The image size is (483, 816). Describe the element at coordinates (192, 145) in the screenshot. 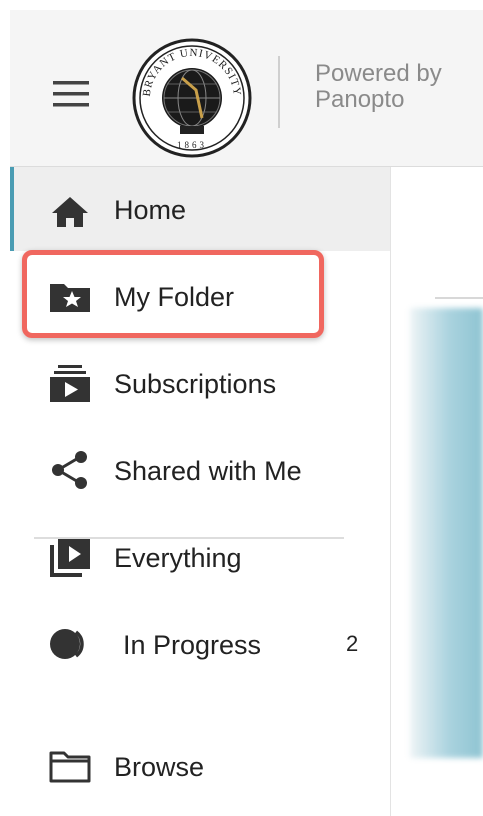

I see `seal-year: 1863` at that location.